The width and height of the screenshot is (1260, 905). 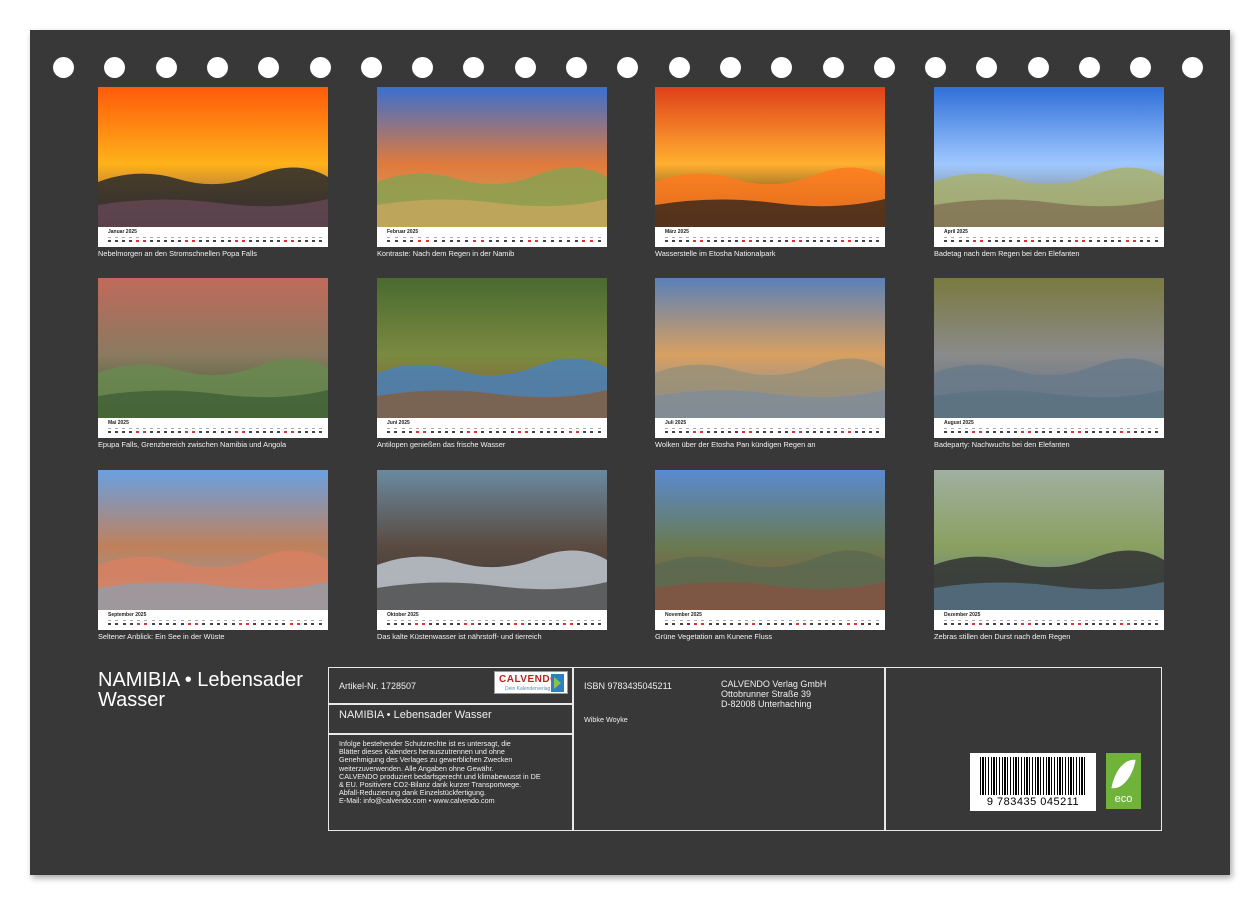 I want to click on logo-subtitle: Dein Kalenderverlag, so click(x=528, y=689).